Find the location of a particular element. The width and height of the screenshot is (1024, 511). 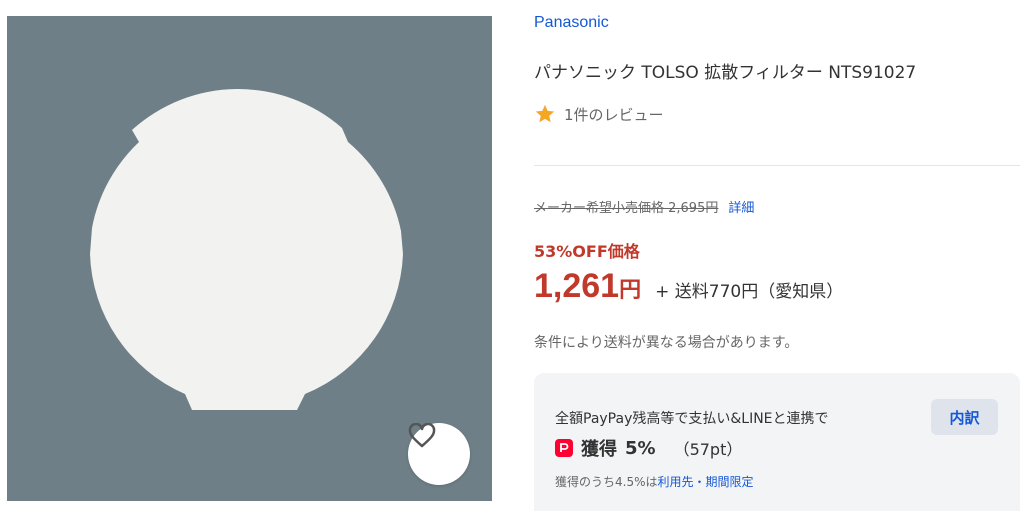

star-icon is located at coordinates (545, 113).